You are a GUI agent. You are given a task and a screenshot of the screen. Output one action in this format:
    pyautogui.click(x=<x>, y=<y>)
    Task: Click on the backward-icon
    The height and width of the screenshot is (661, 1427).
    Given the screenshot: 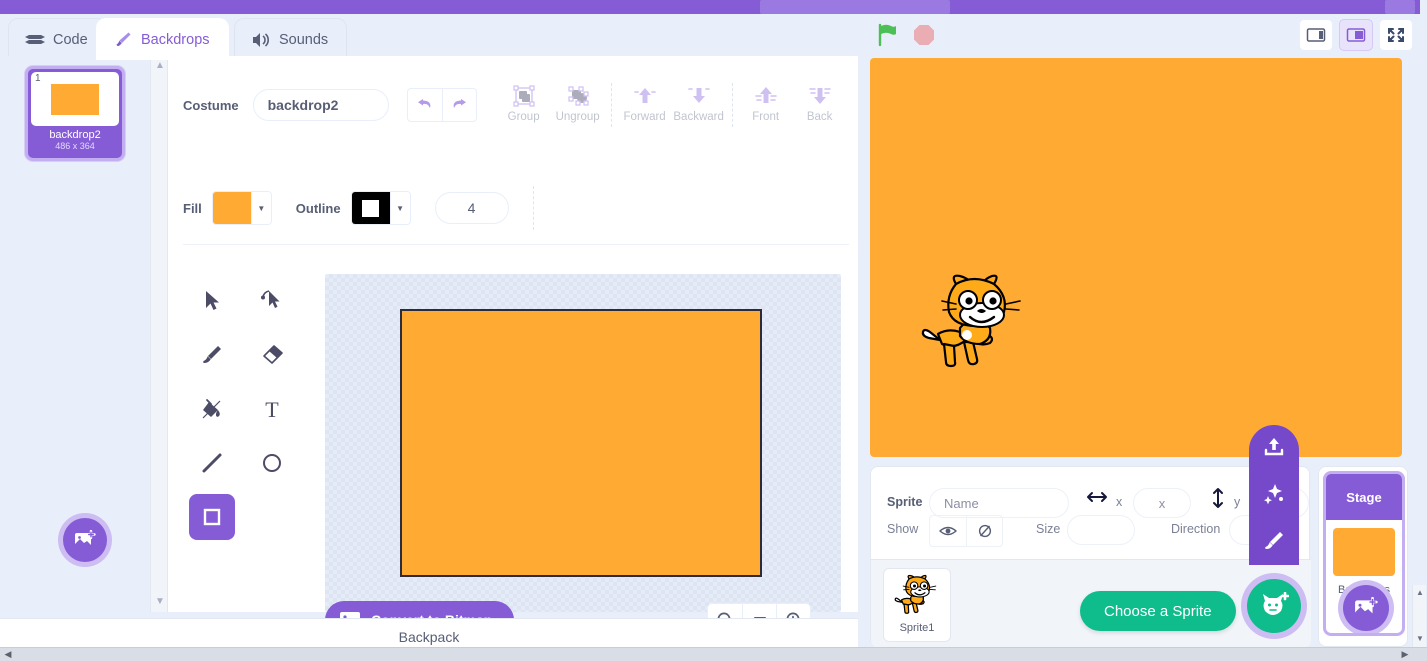 What is the action you would take?
    pyautogui.click(x=698, y=95)
    